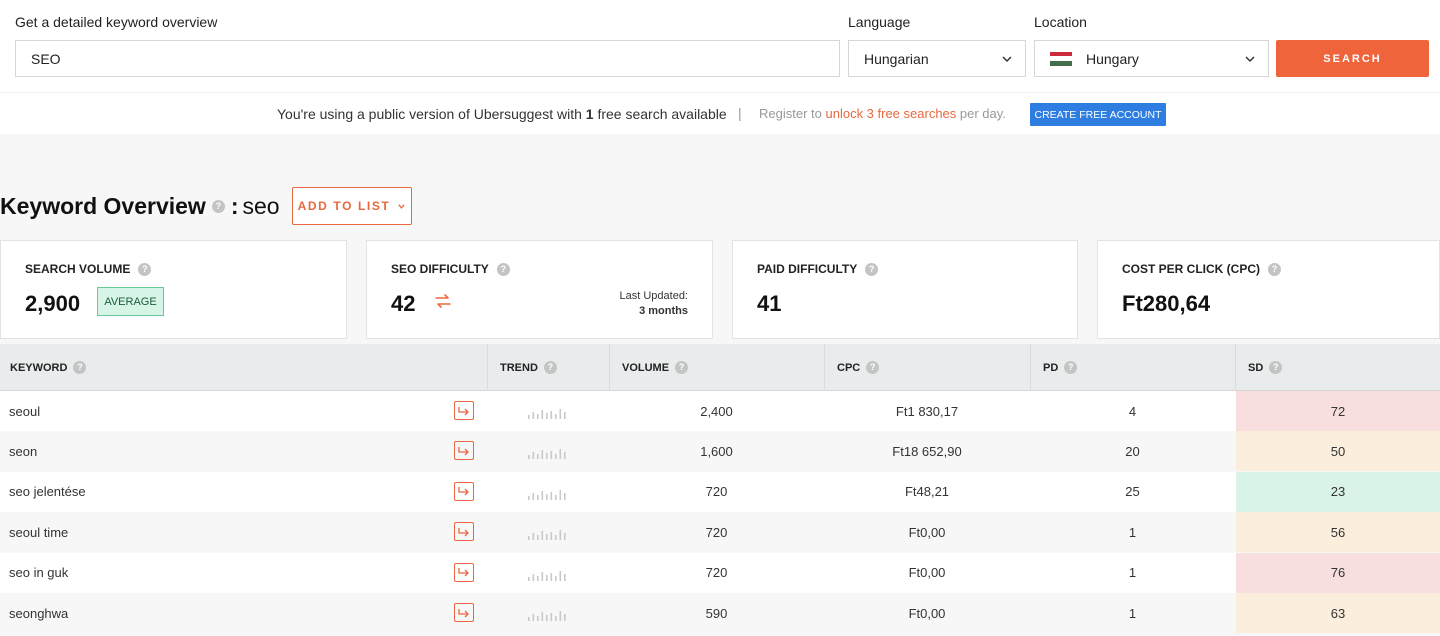 The width and height of the screenshot is (1440, 636). What do you see at coordinates (716, 451) in the screenshot?
I see `volume-cell: 1,600` at bounding box center [716, 451].